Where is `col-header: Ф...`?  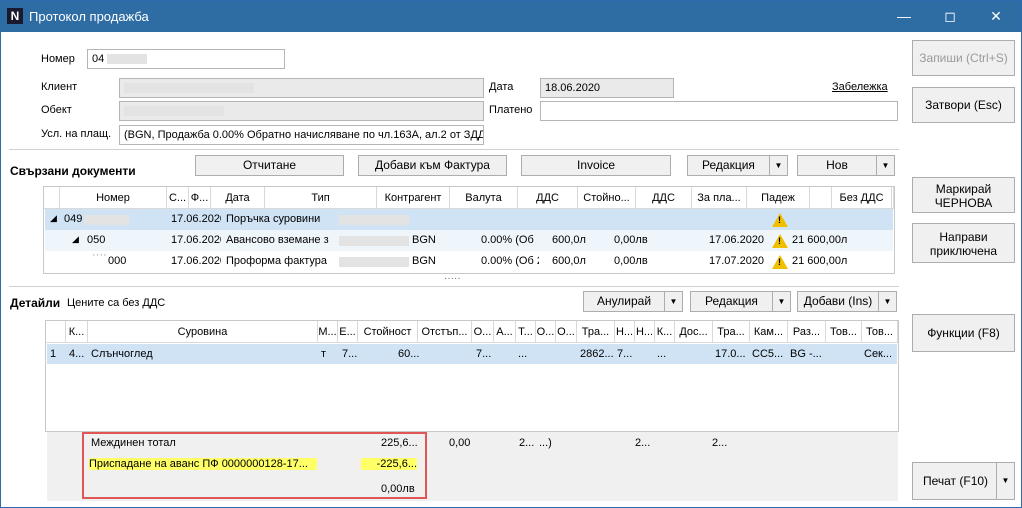
col-header: Ф... is located at coordinates (200, 198).